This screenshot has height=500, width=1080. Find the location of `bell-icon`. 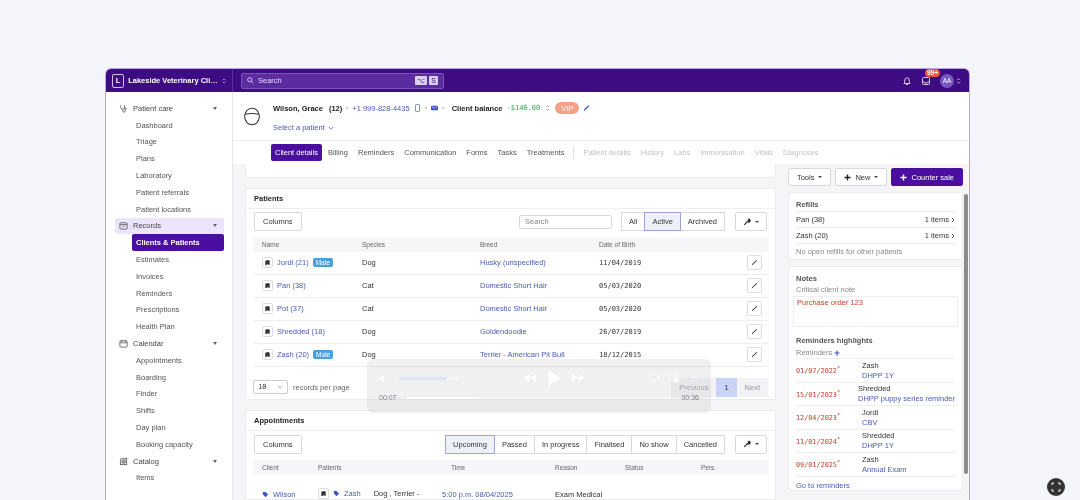

bell-icon is located at coordinates (907, 80).